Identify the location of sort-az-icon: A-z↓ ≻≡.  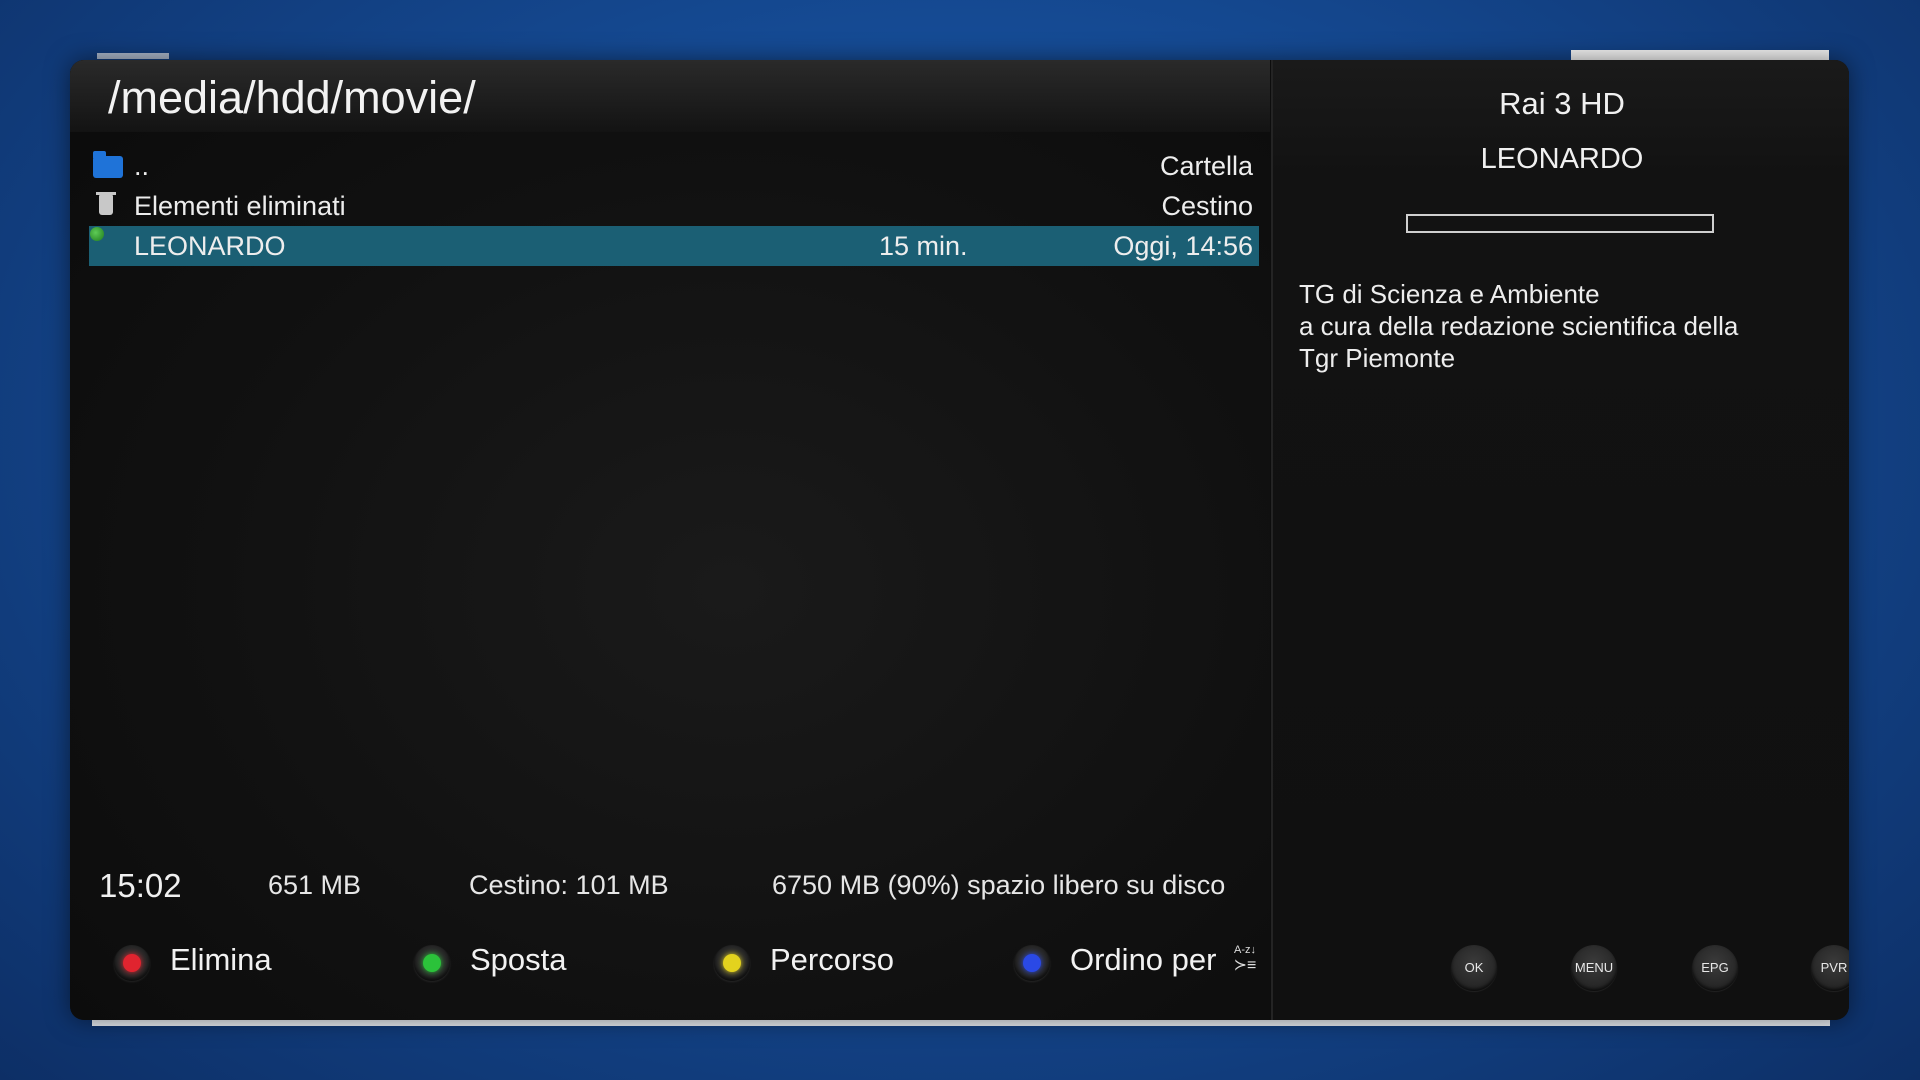
(1245, 962).